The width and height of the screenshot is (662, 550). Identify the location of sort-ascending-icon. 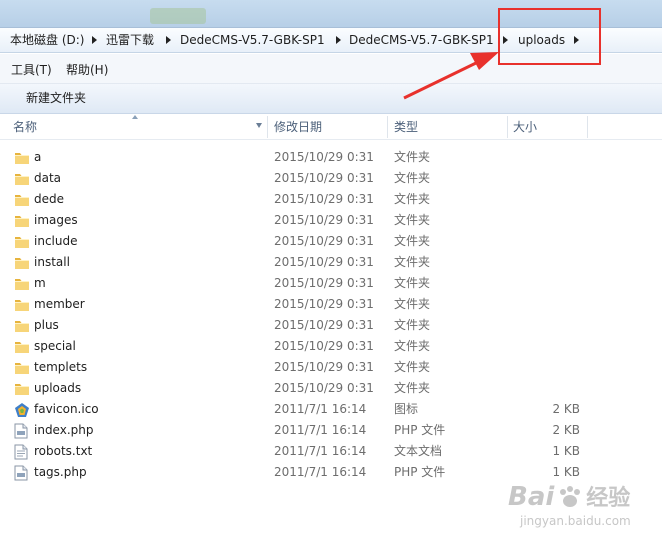
(135, 117).